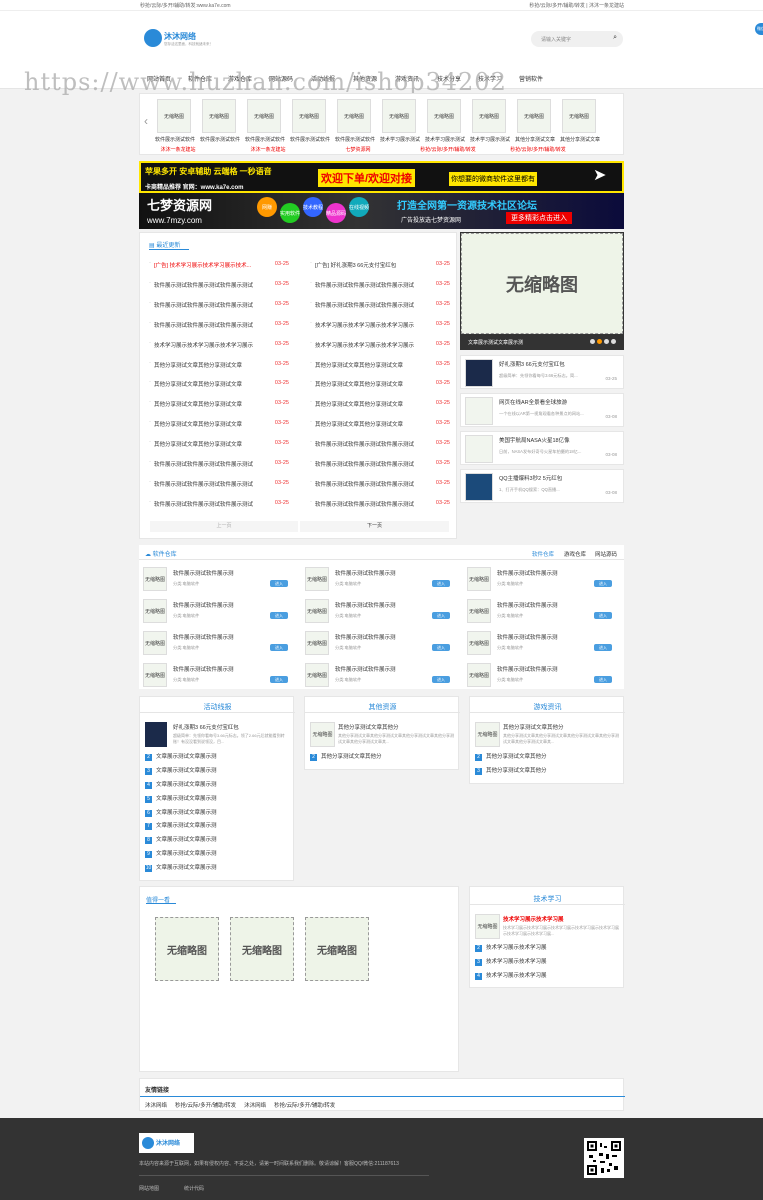  Describe the element at coordinates (217, 786) in the screenshot. I see `list-item: 4 文章展示测试文章展示测` at that location.